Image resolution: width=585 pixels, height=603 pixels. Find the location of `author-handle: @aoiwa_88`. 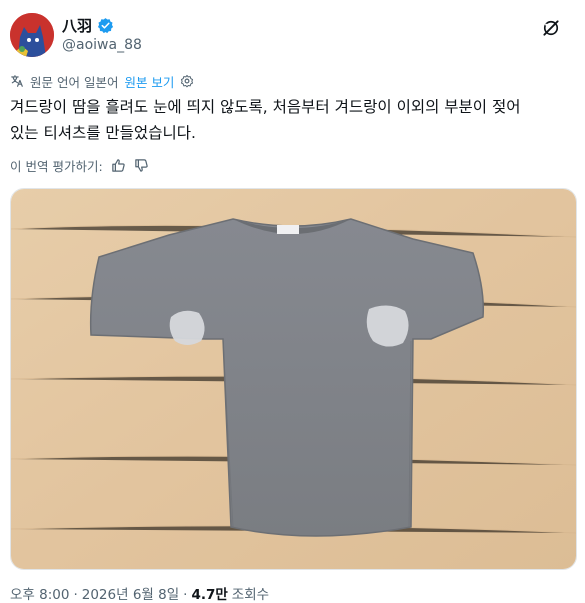

author-handle: @aoiwa_88 is located at coordinates (102, 45).